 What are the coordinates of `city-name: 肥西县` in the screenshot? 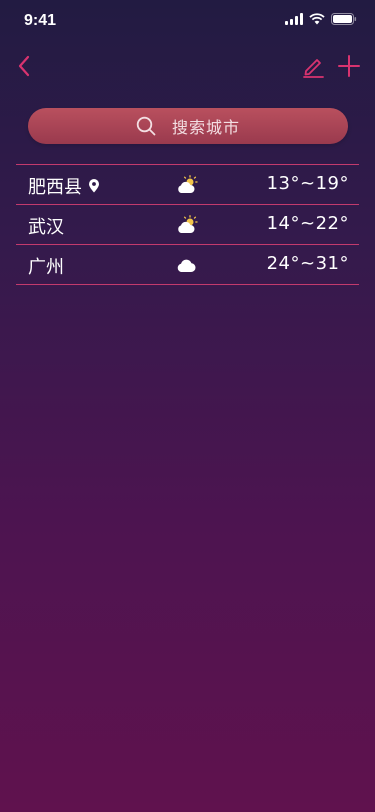 It's located at (64, 186).